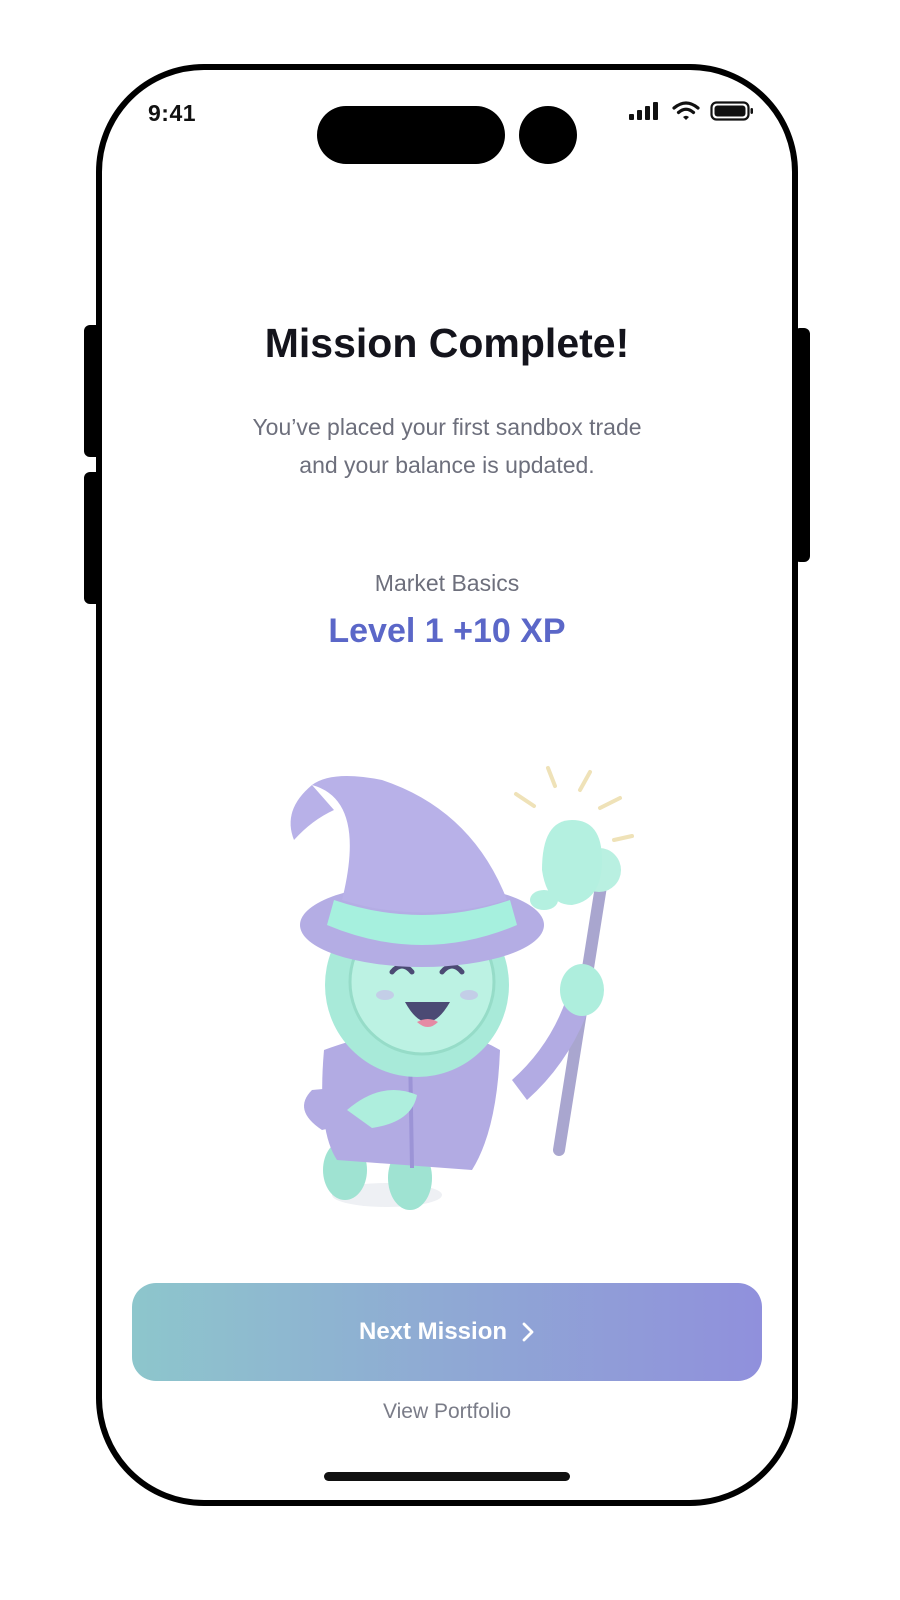 This screenshot has width=900, height=1600. What do you see at coordinates (548, 135) in the screenshot?
I see `front-camera` at bounding box center [548, 135].